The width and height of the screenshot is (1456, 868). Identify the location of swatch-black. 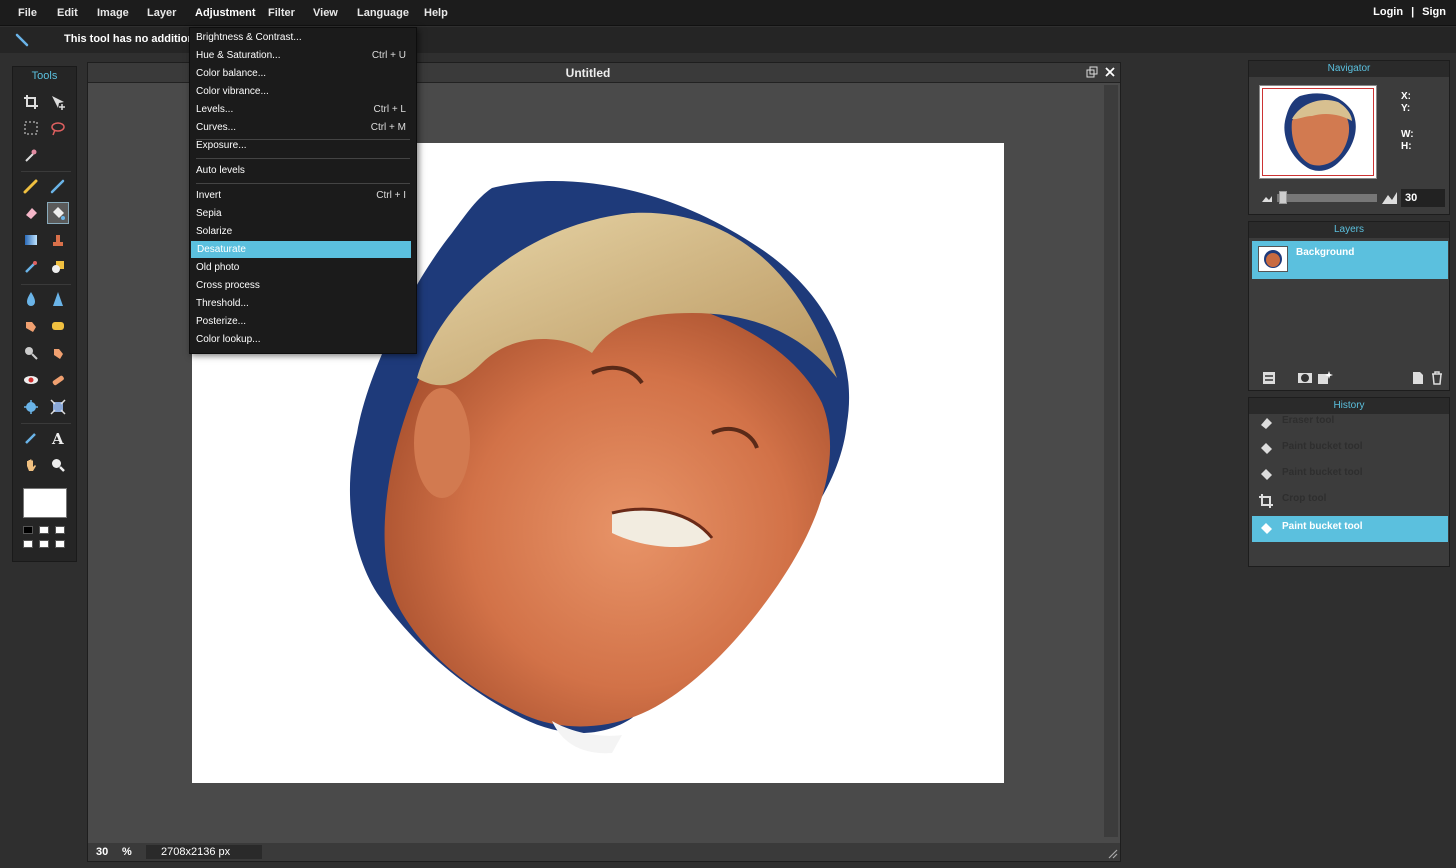
(28, 530).